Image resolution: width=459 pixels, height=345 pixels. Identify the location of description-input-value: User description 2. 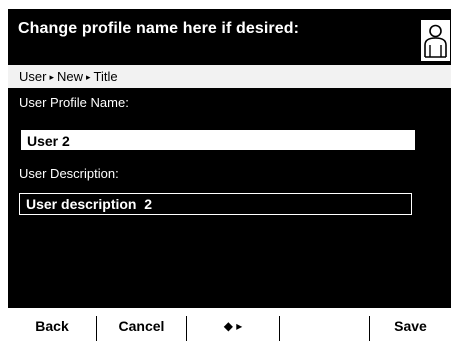
(89, 204).